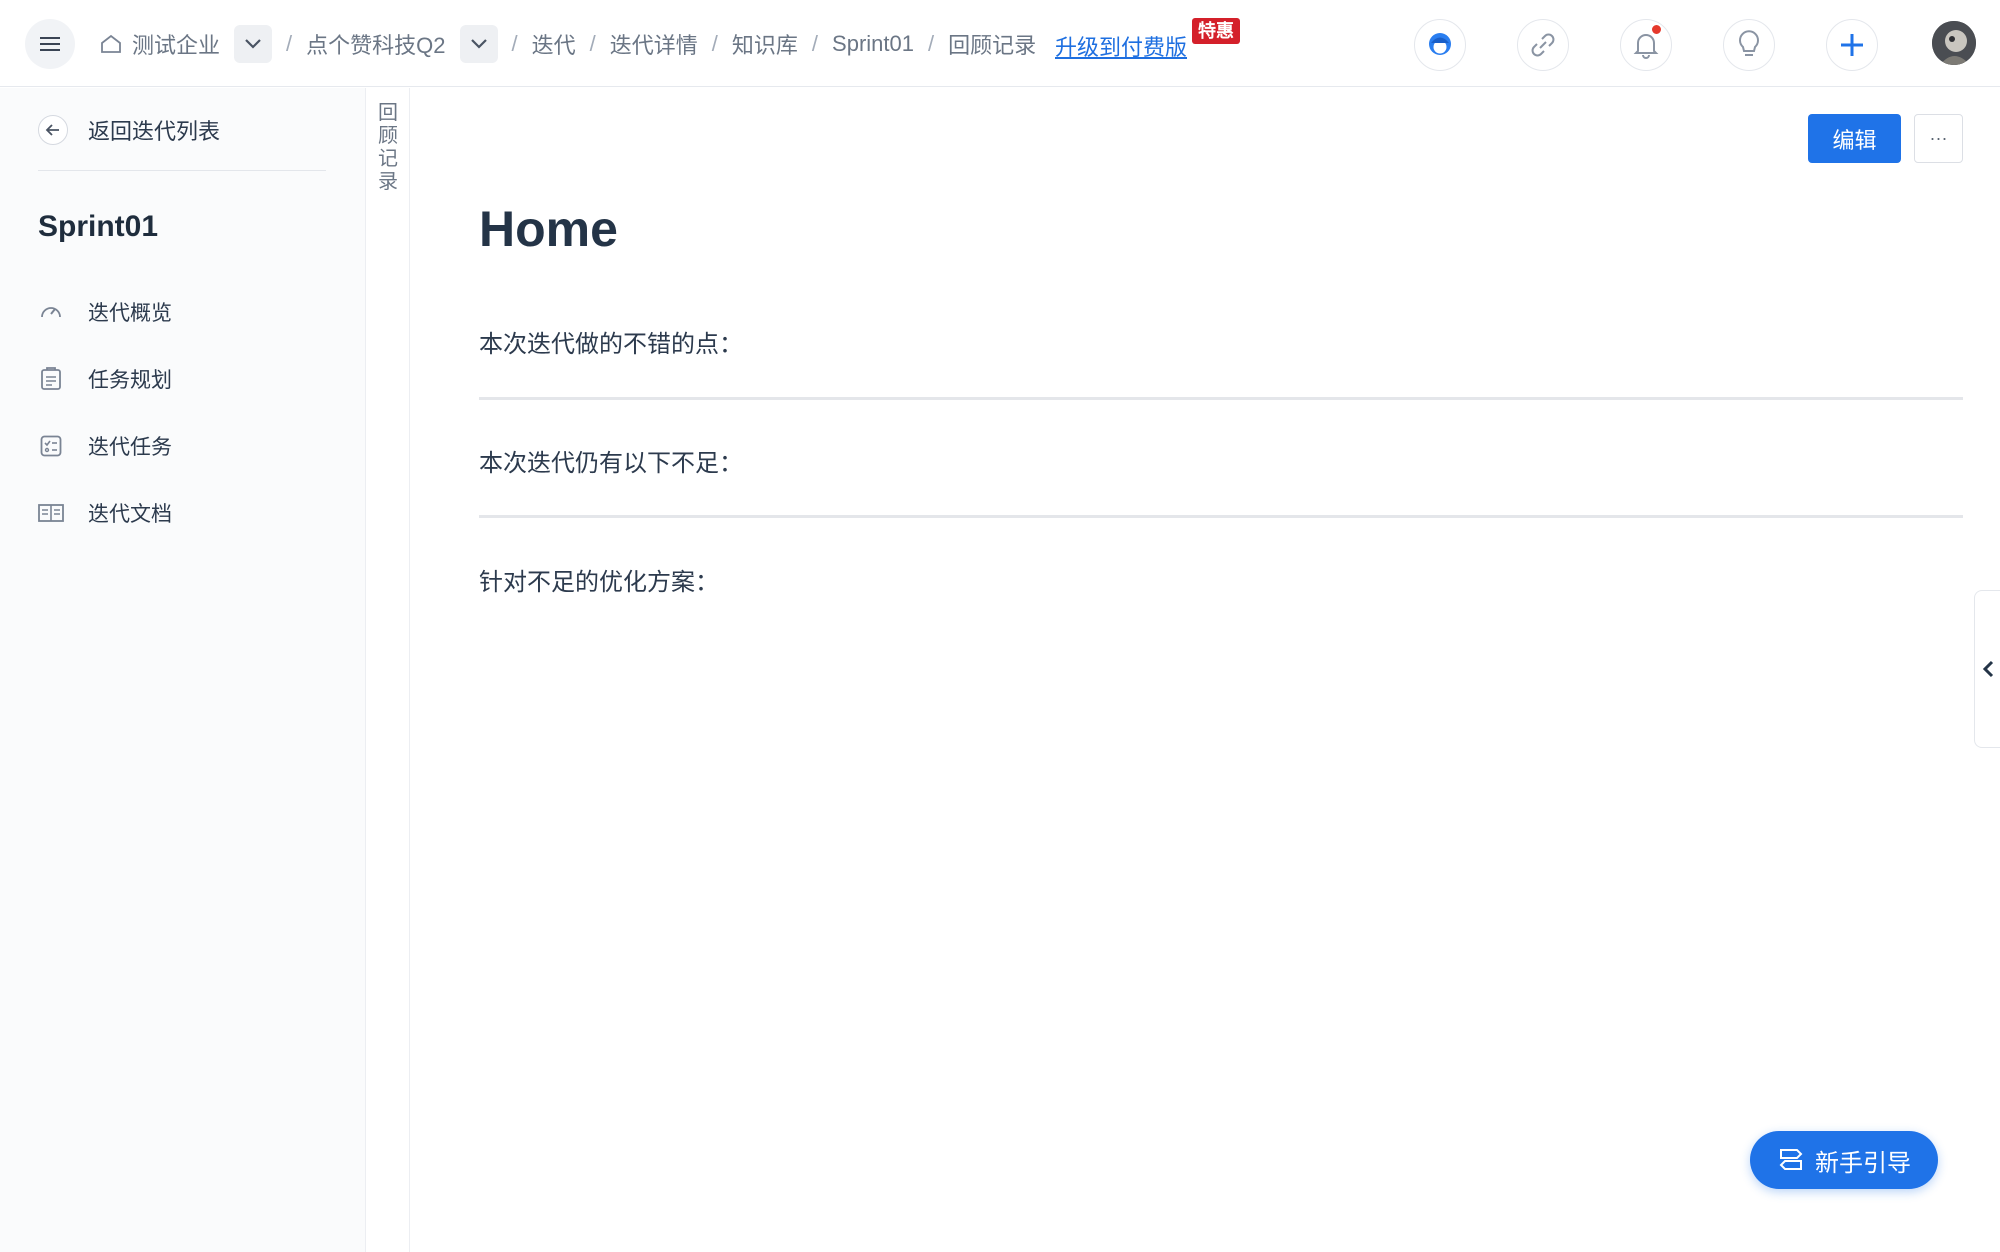 The image size is (2000, 1252). What do you see at coordinates (1854, 138) in the screenshot?
I see `edit-button: 编辑` at bounding box center [1854, 138].